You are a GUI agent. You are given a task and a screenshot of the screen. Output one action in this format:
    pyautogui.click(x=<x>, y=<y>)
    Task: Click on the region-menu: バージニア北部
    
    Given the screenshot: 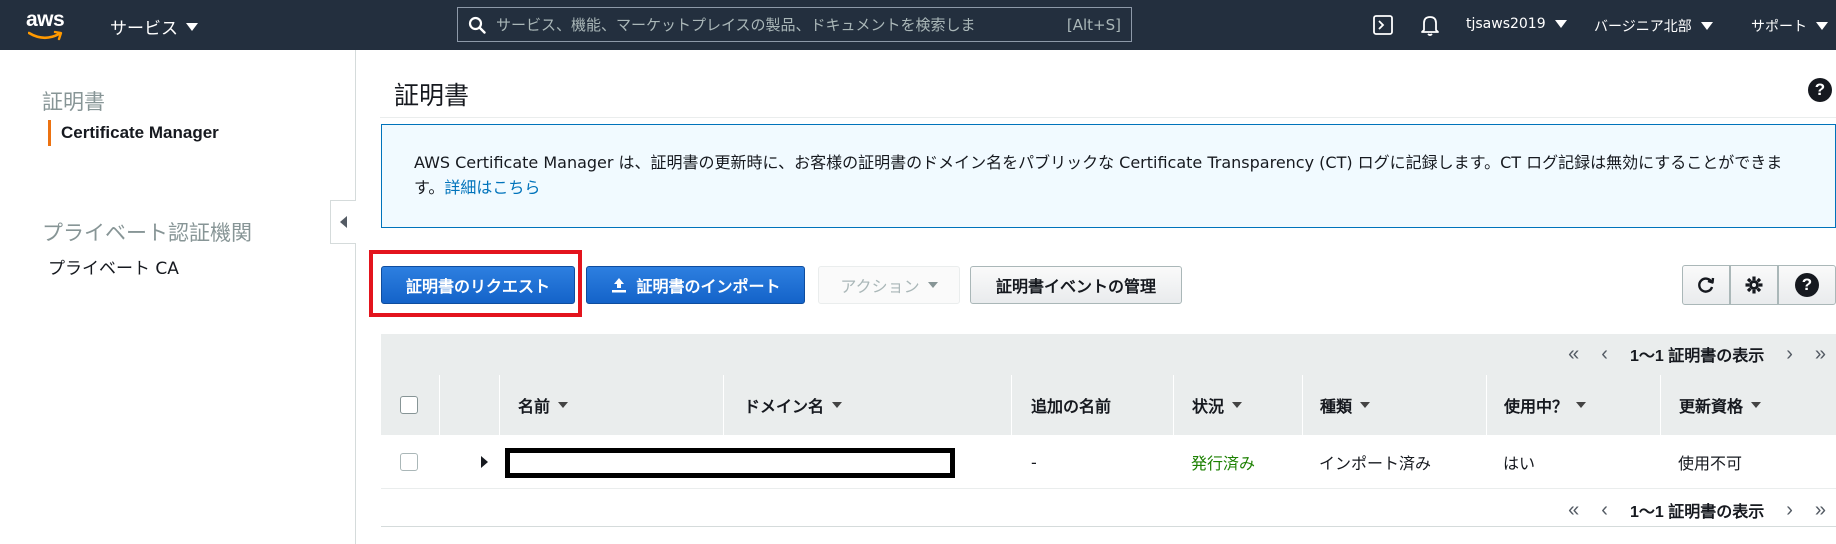 What is the action you would take?
    pyautogui.click(x=1653, y=26)
    